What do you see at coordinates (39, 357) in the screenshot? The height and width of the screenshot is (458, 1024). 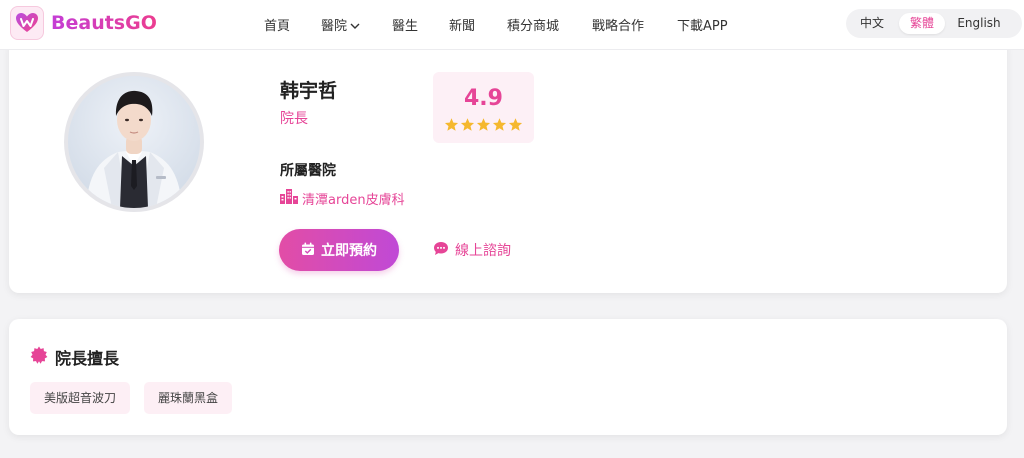 I see `badge-icon` at bounding box center [39, 357].